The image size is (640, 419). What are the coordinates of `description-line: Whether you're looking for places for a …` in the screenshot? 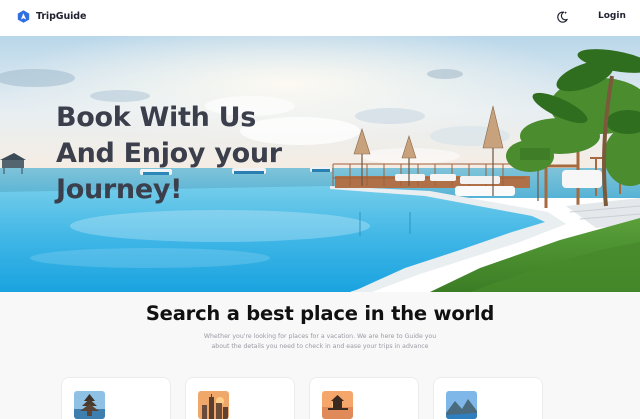 It's located at (320, 336).